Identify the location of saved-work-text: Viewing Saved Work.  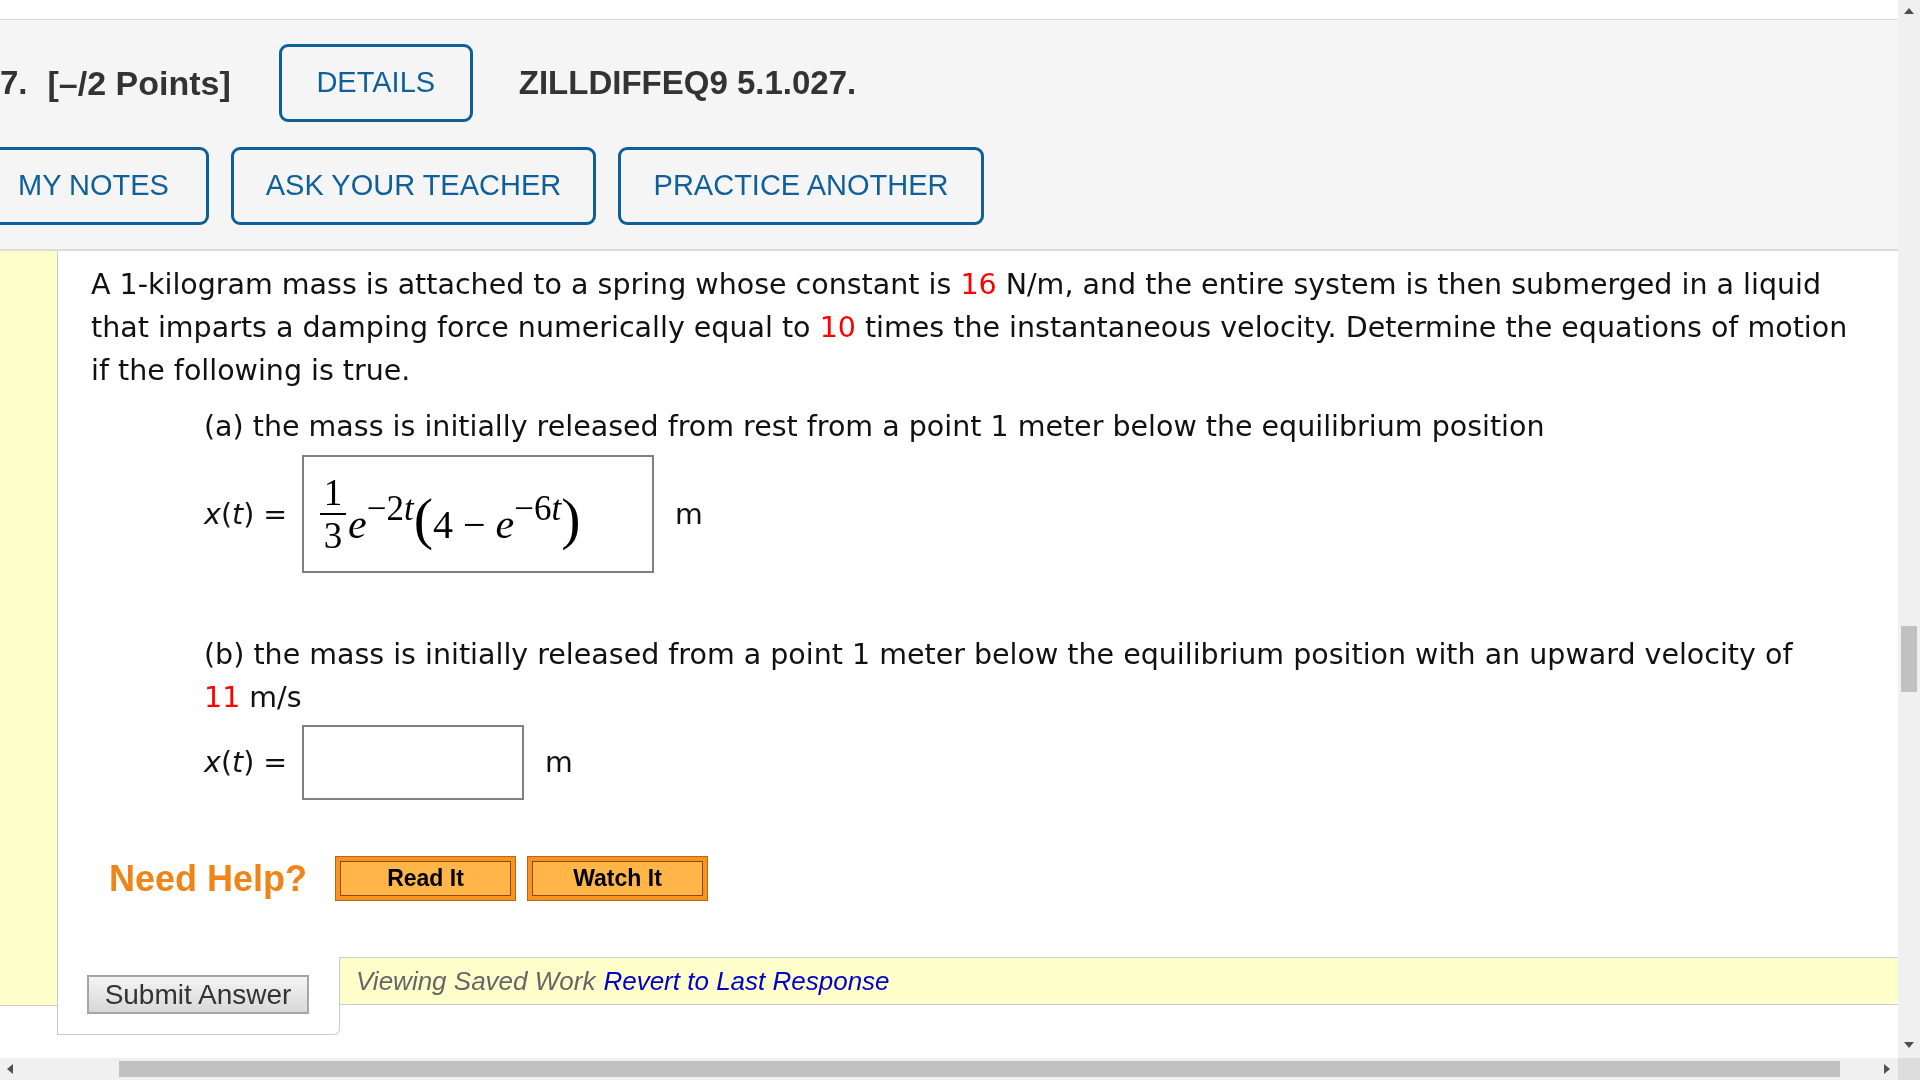
(476, 981).